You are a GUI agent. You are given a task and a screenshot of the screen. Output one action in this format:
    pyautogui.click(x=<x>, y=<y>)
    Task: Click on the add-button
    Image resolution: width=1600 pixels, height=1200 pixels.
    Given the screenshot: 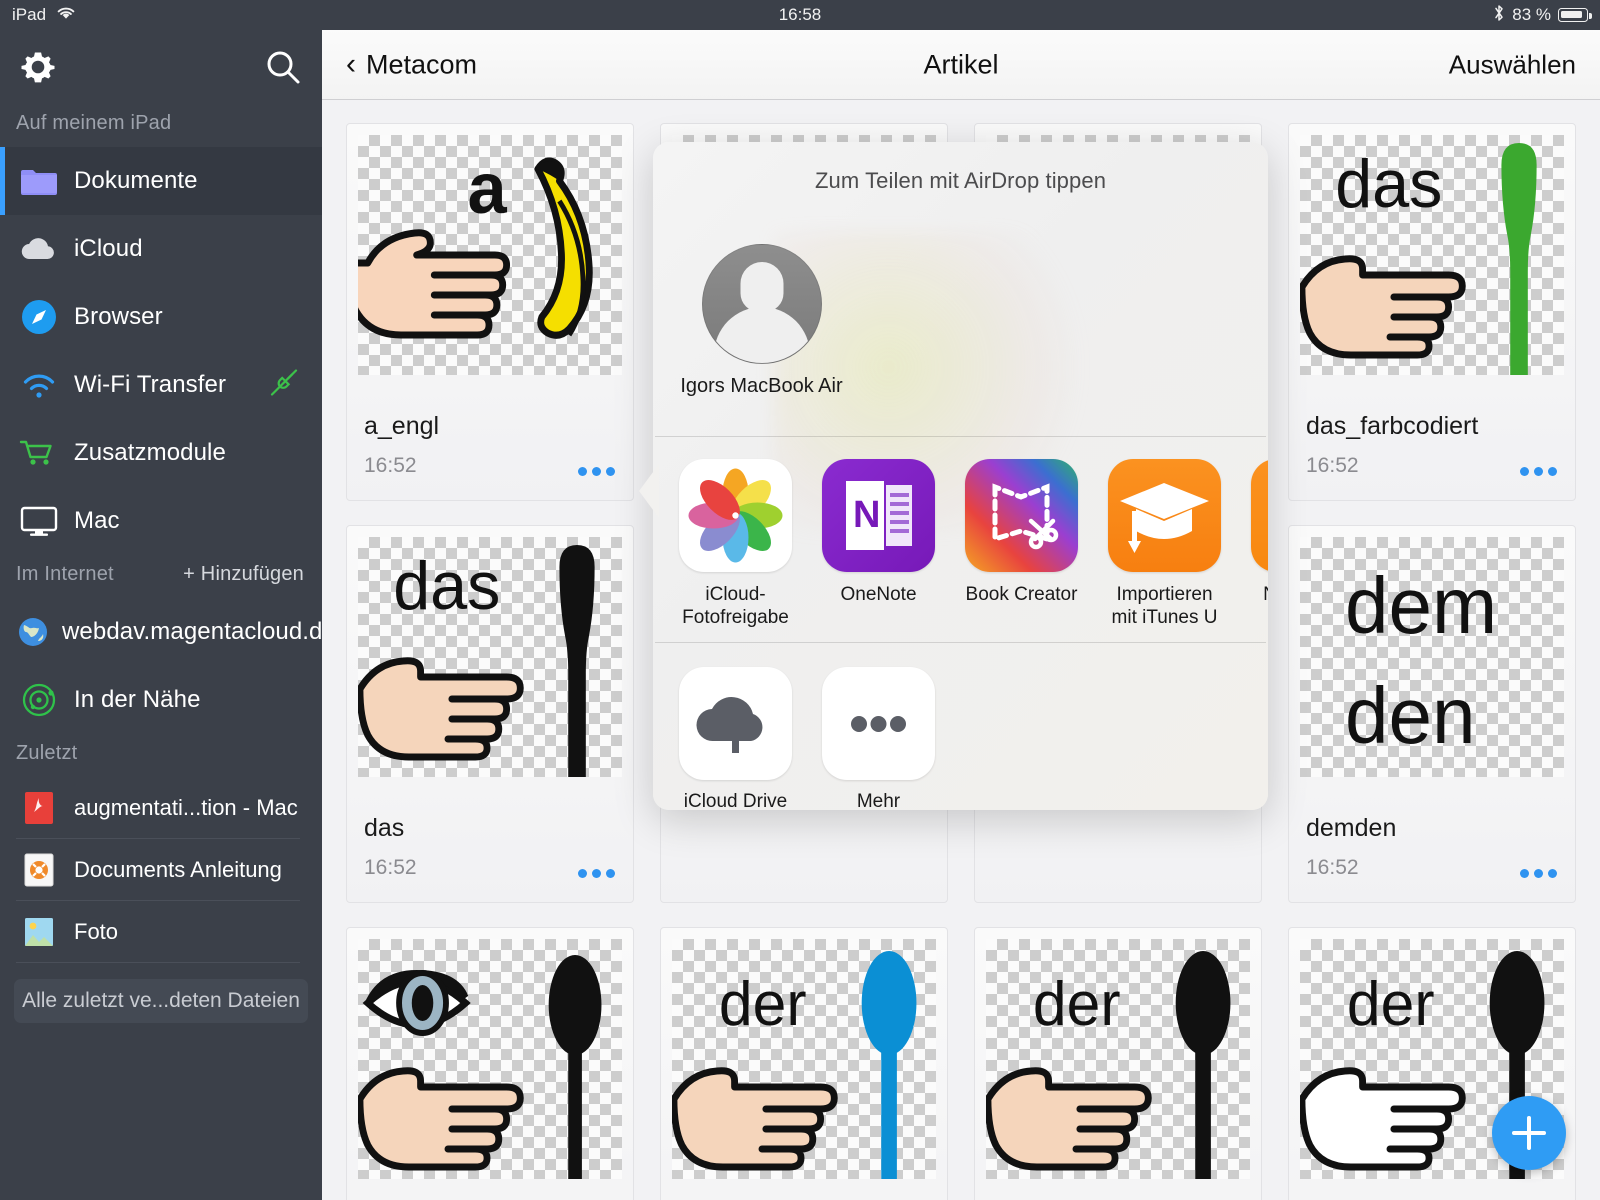 What is the action you would take?
    pyautogui.click(x=1529, y=1133)
    